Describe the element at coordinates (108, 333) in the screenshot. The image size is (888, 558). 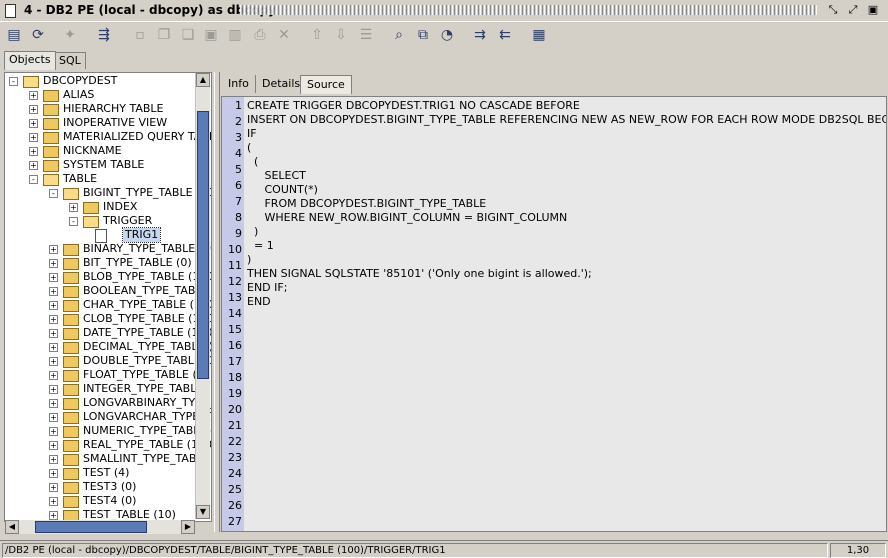
I see `tree-node: + DATE_TYPE_TABLE (100)` at that location.